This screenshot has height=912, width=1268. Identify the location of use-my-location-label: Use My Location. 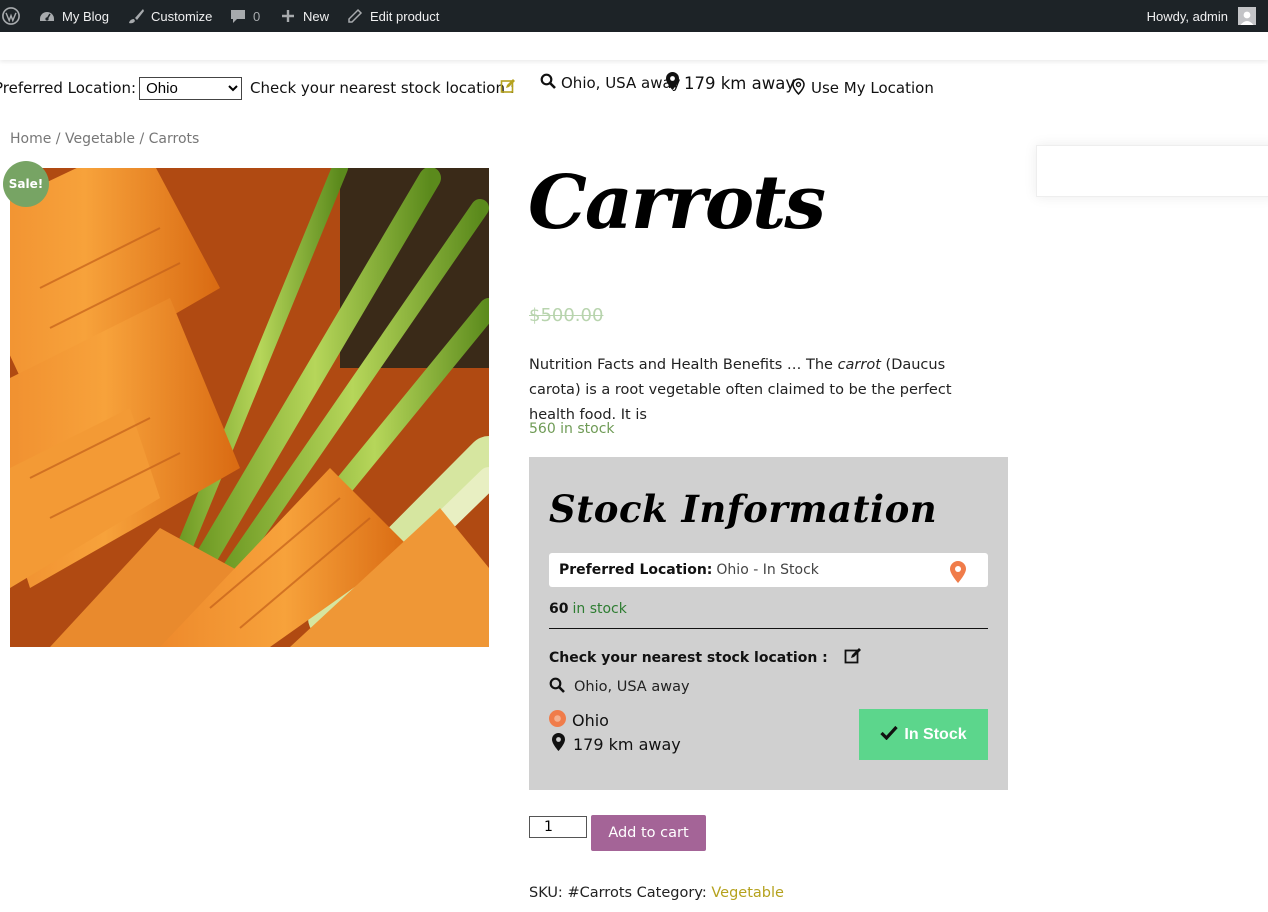
(872, 88).